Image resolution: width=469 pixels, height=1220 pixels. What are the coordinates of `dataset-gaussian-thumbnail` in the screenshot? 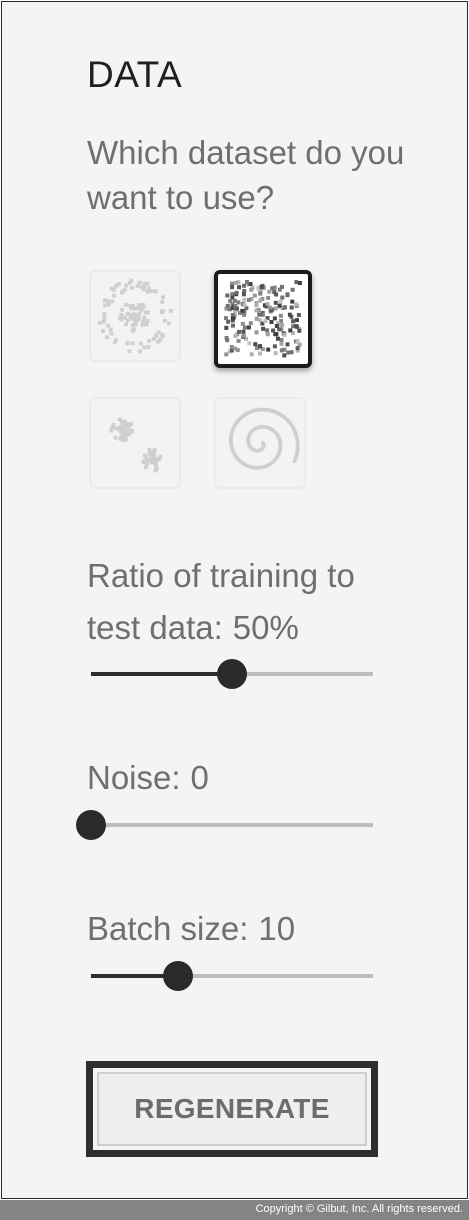 It's located at (135, 443).